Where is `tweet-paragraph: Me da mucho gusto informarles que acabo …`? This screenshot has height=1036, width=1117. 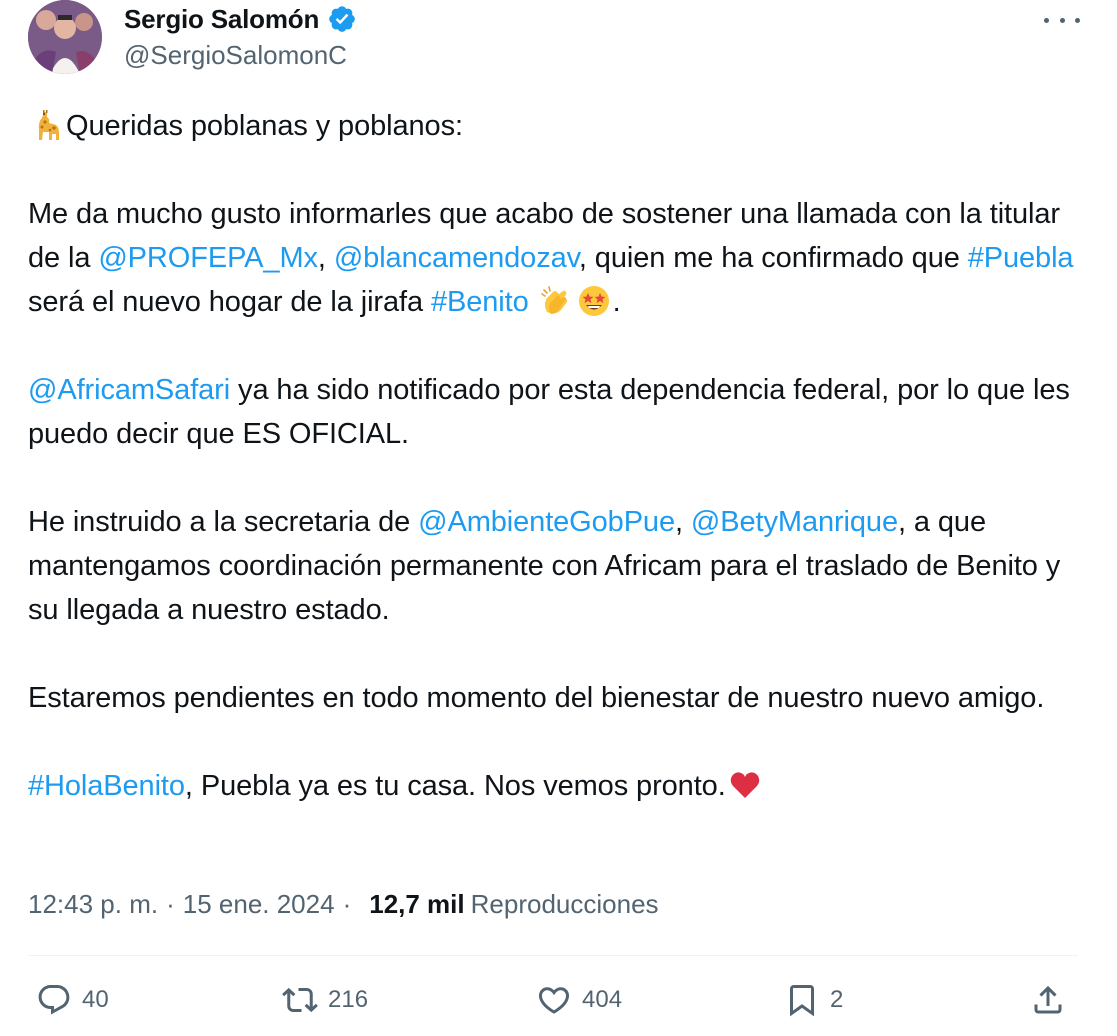
tweet-paragraph: Me da mucho gusto informarles que acabo … is located at coordinates (563, 258).